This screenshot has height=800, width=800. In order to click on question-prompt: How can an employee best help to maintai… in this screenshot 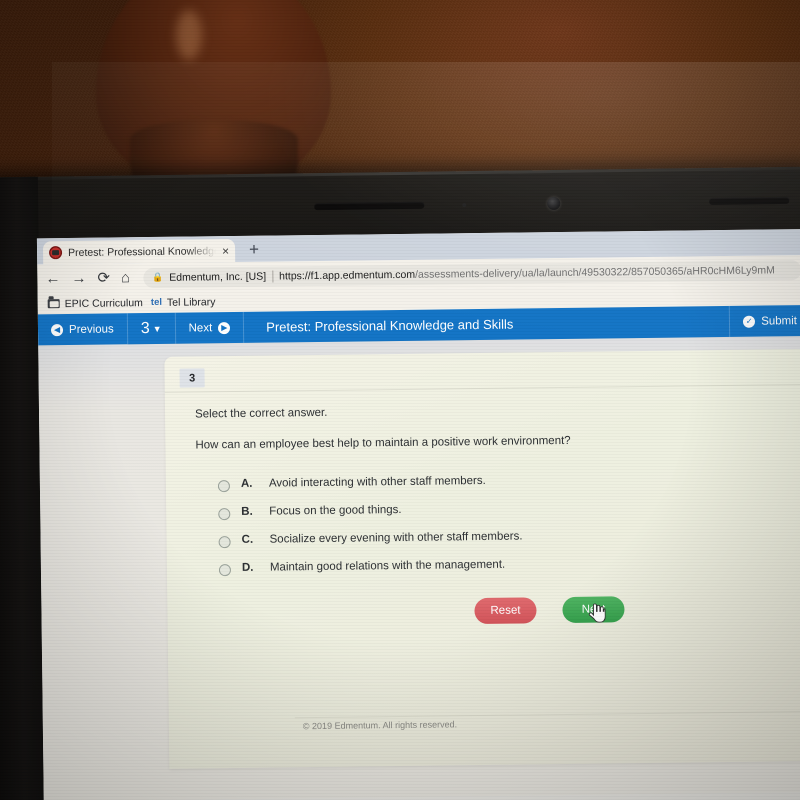, I will do `click(383, 443)`.